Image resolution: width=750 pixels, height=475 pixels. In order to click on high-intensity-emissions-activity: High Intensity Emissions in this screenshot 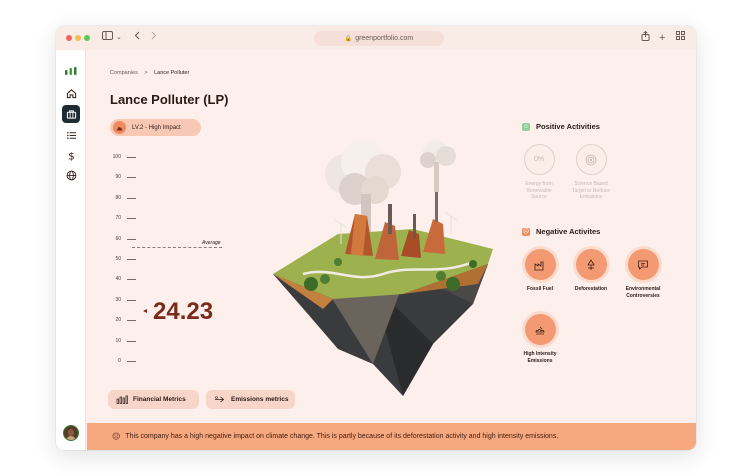, I will do `click(540, 339)`.